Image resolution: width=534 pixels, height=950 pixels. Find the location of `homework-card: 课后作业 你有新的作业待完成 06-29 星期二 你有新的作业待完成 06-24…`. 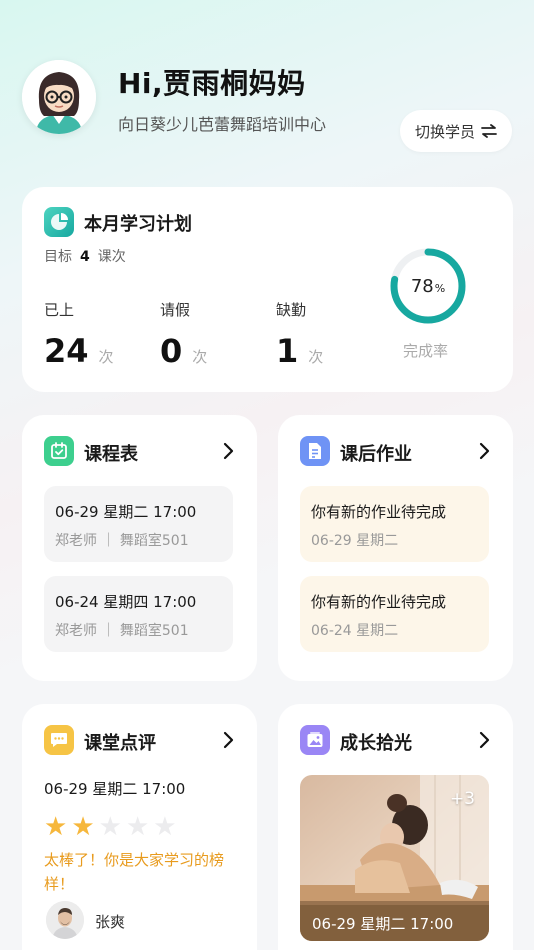

homework-card: 课后作业 你有新的作业待完成 06-29 星期二 你有新的作业待完成 06-24… is located at coordinates (395, 548).